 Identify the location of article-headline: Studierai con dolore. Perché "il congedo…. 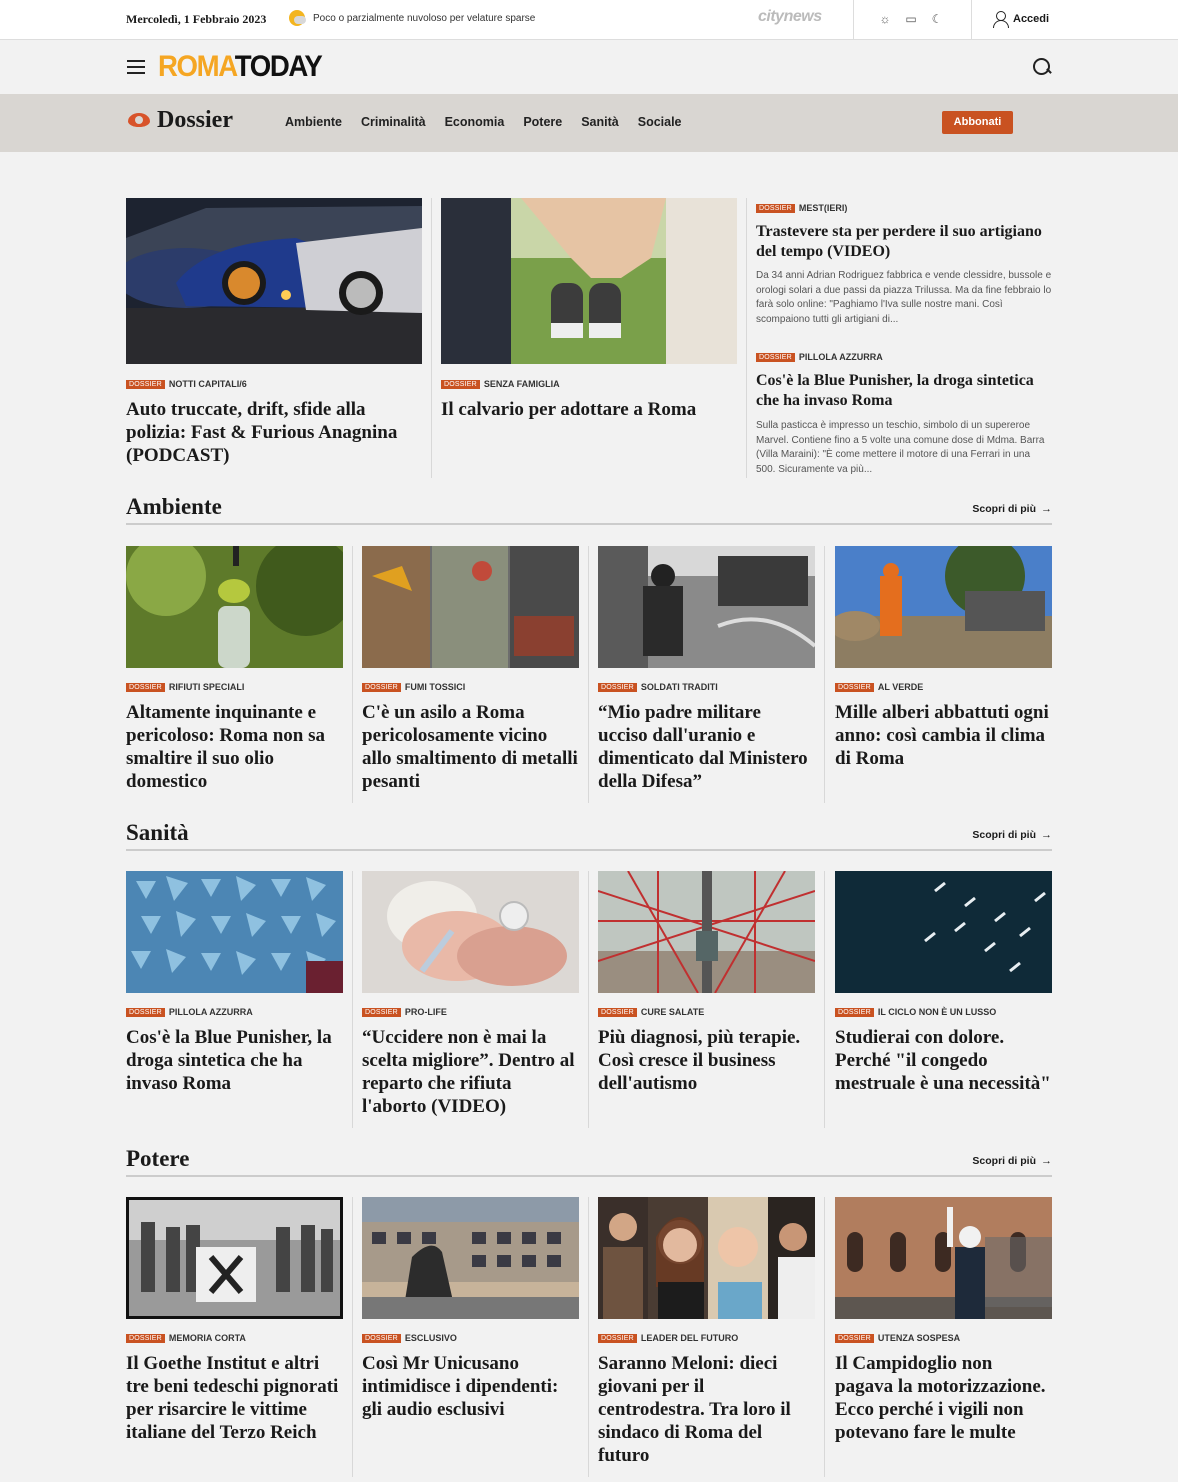
(943, 1060).